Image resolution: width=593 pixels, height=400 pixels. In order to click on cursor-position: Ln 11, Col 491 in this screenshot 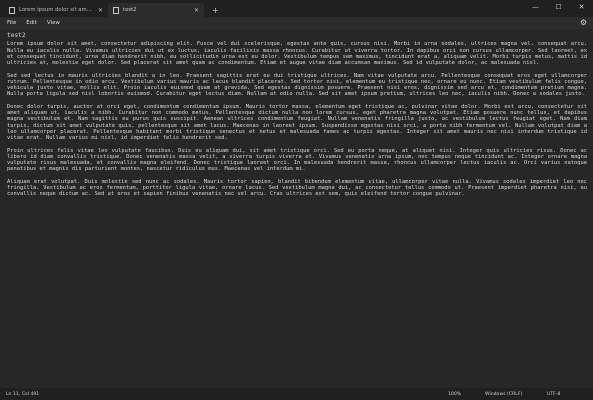, I will do `click(22, 394)`.